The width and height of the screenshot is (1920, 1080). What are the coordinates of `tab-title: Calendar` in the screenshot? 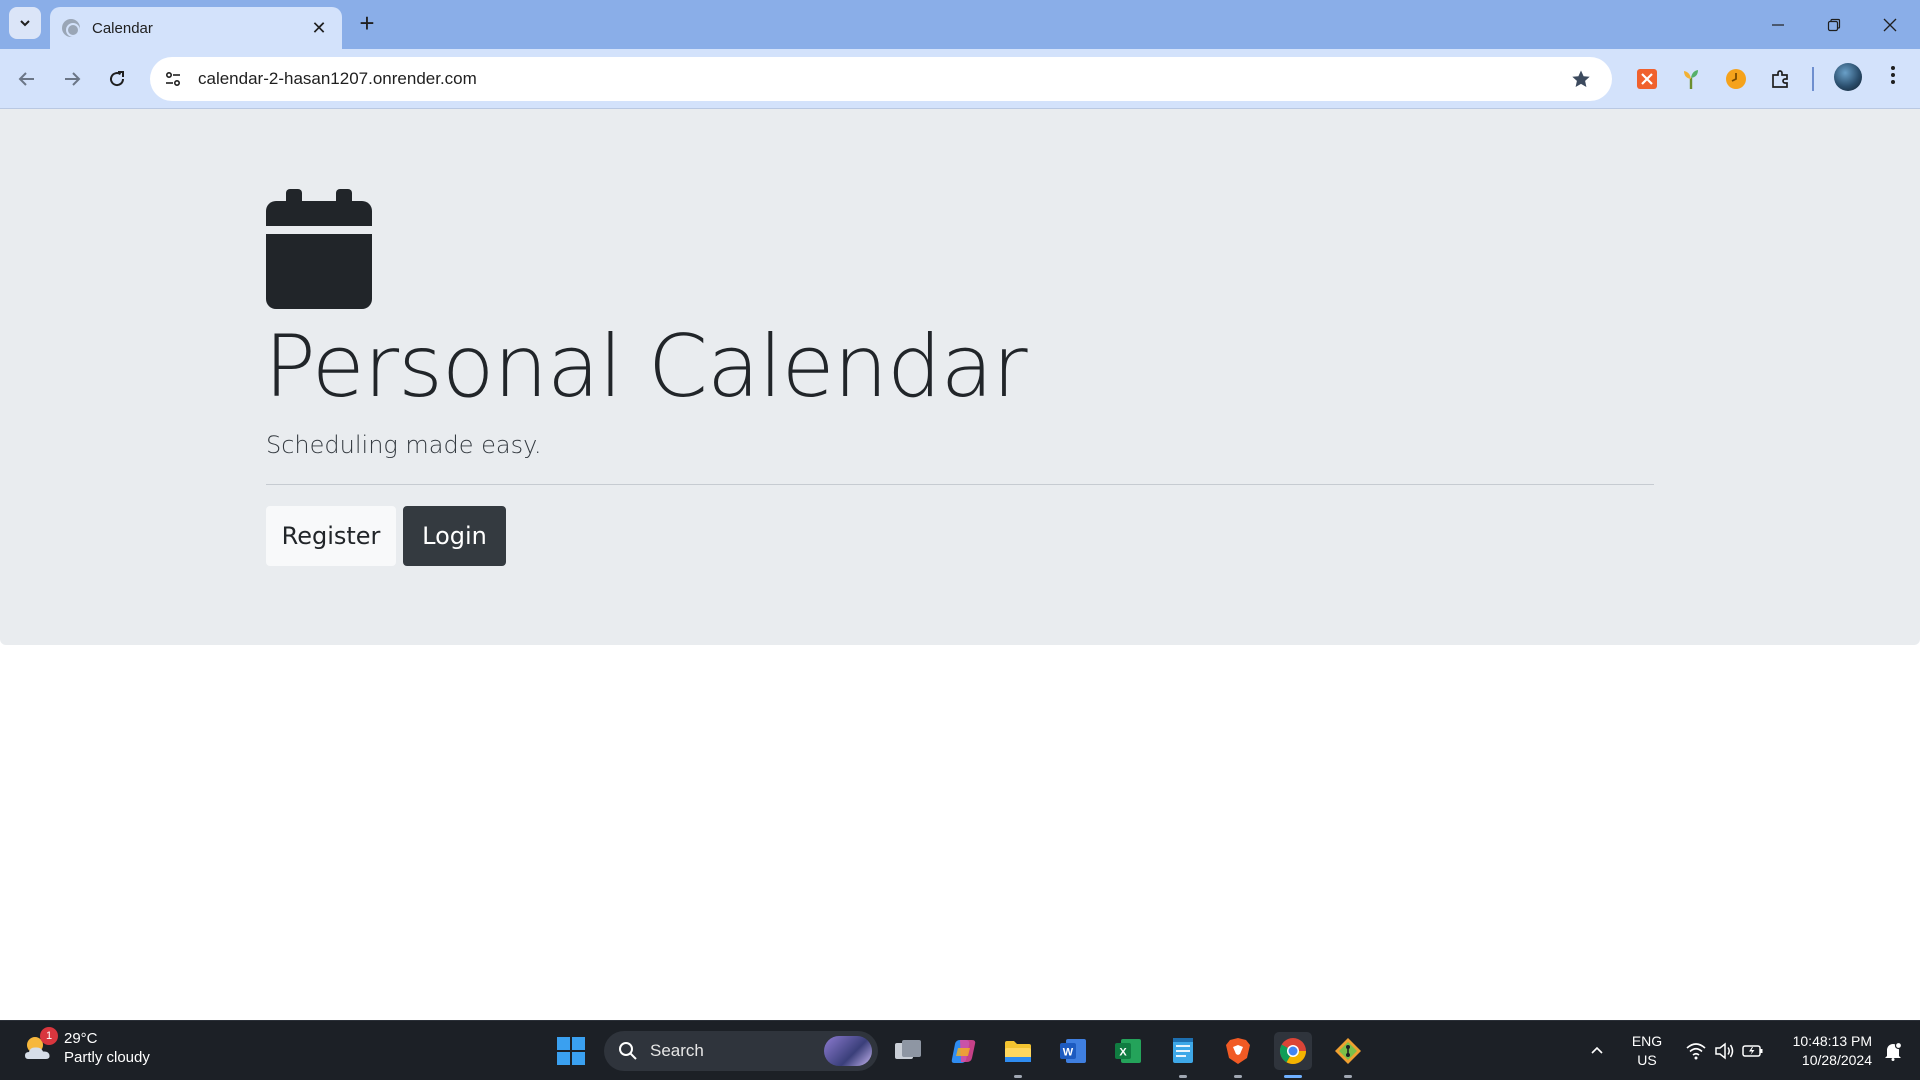 It's located at (122, 28).